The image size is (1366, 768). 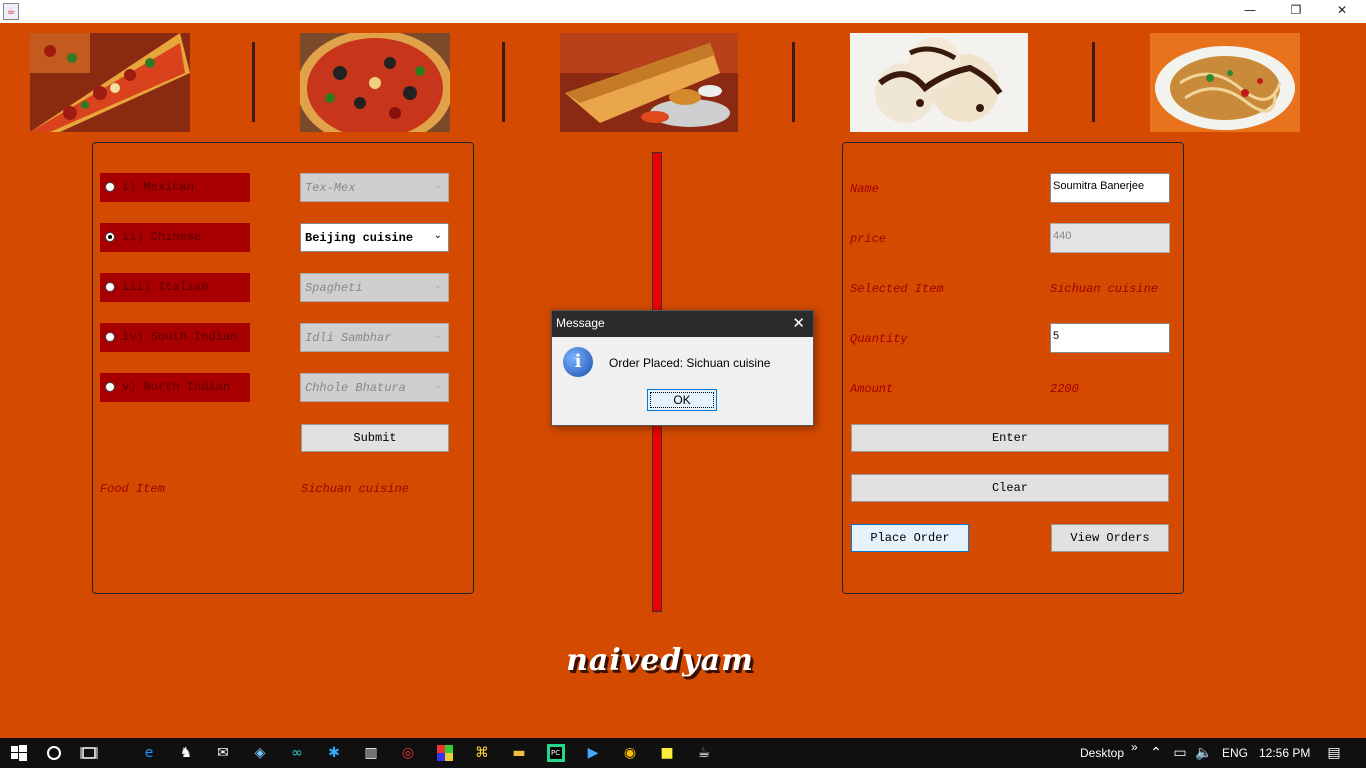 I want to click on dish-select-chinese: Beijing cuisine ⌄, so click(x=374, y=237).